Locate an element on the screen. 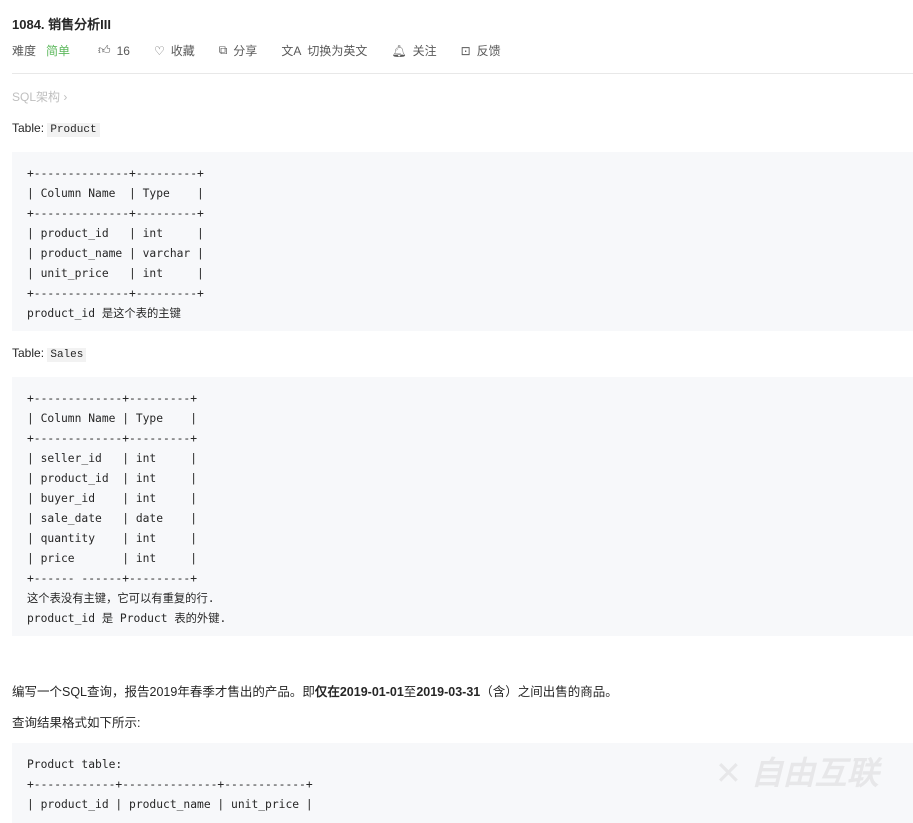  watermark-logo: ✕ 自由互联 is located at coordinates (797, 773).